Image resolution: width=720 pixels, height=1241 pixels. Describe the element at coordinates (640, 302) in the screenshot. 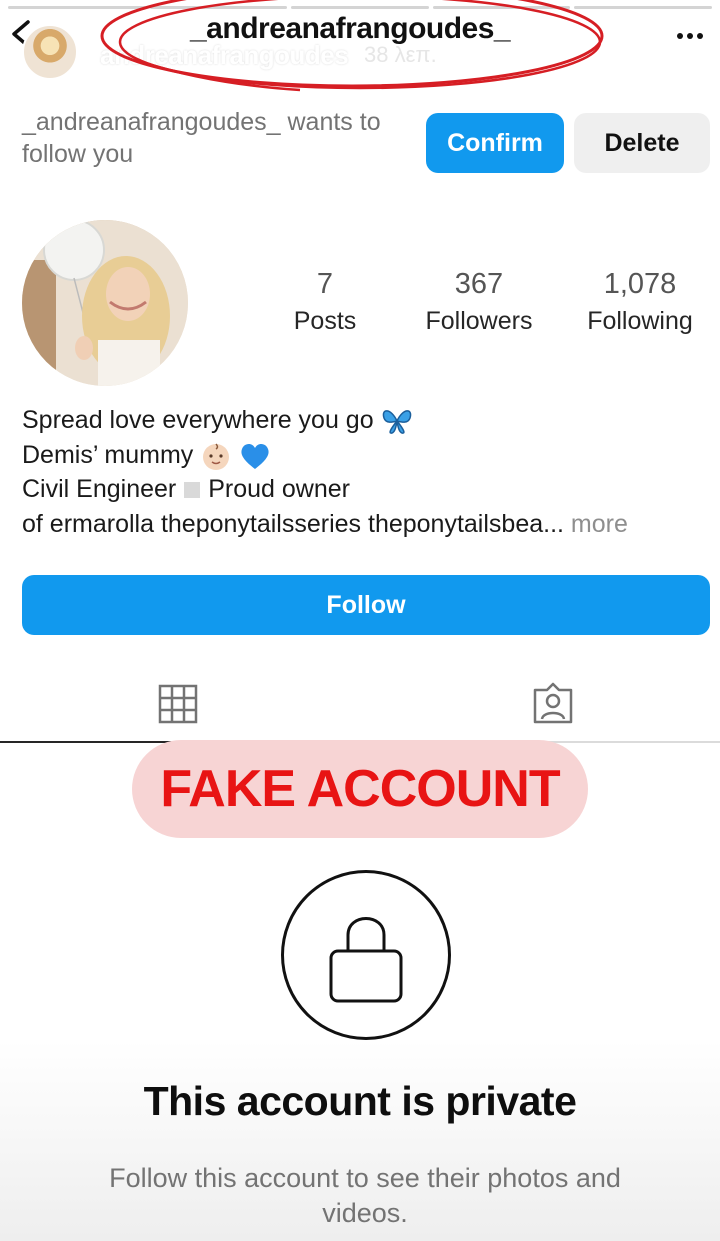

I see `stat-following: 1,078 Following` at that location.